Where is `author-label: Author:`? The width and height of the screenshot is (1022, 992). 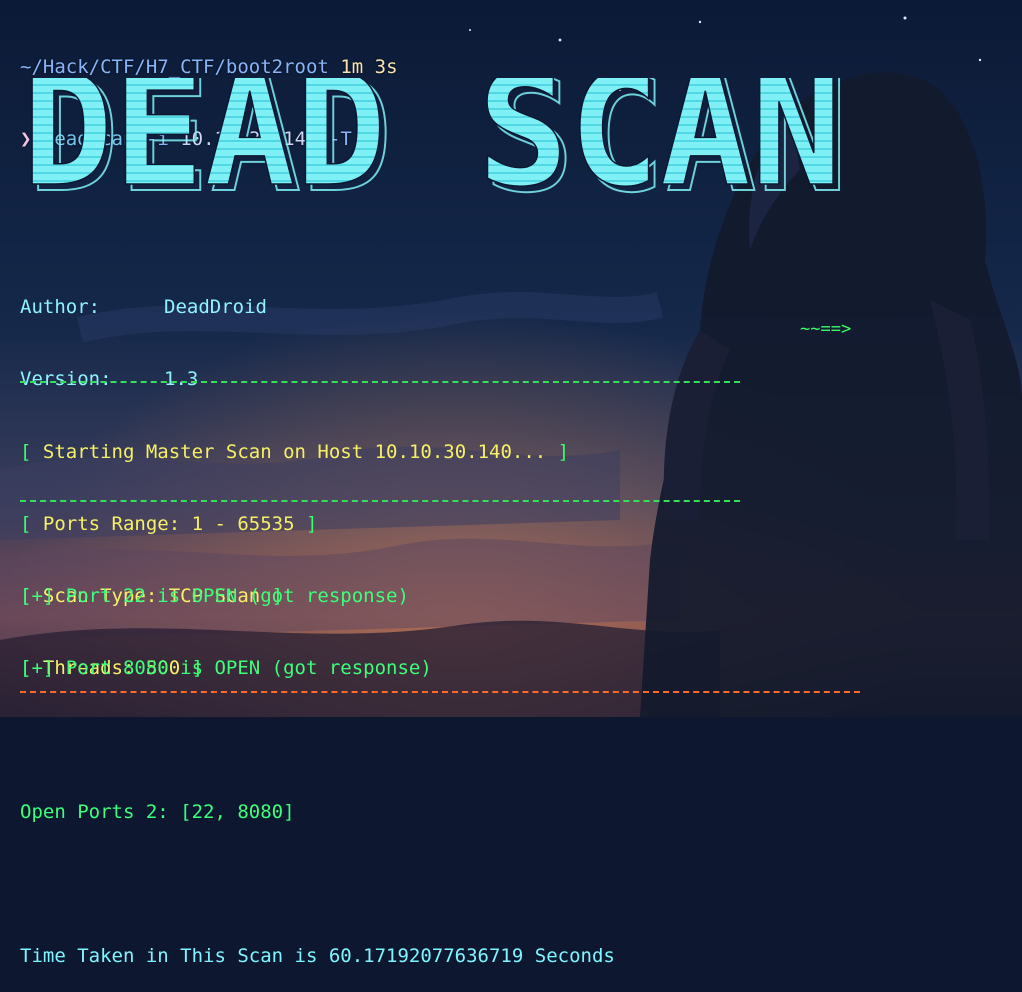 author-label: Author: is located at coordinates (60, 307).